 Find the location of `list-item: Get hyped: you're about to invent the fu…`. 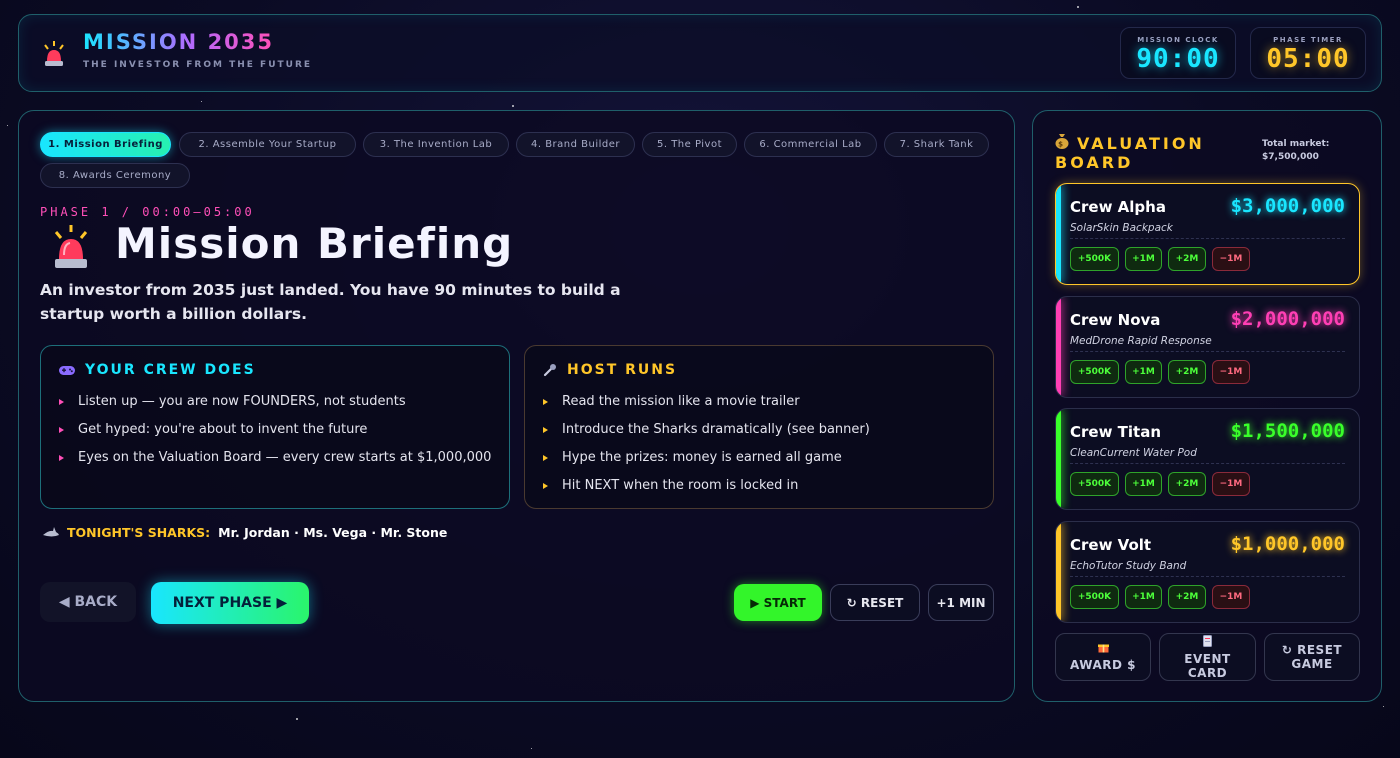

list-item: Get hyped: you're about to invent the fu… is located at coordinates (277, 430).